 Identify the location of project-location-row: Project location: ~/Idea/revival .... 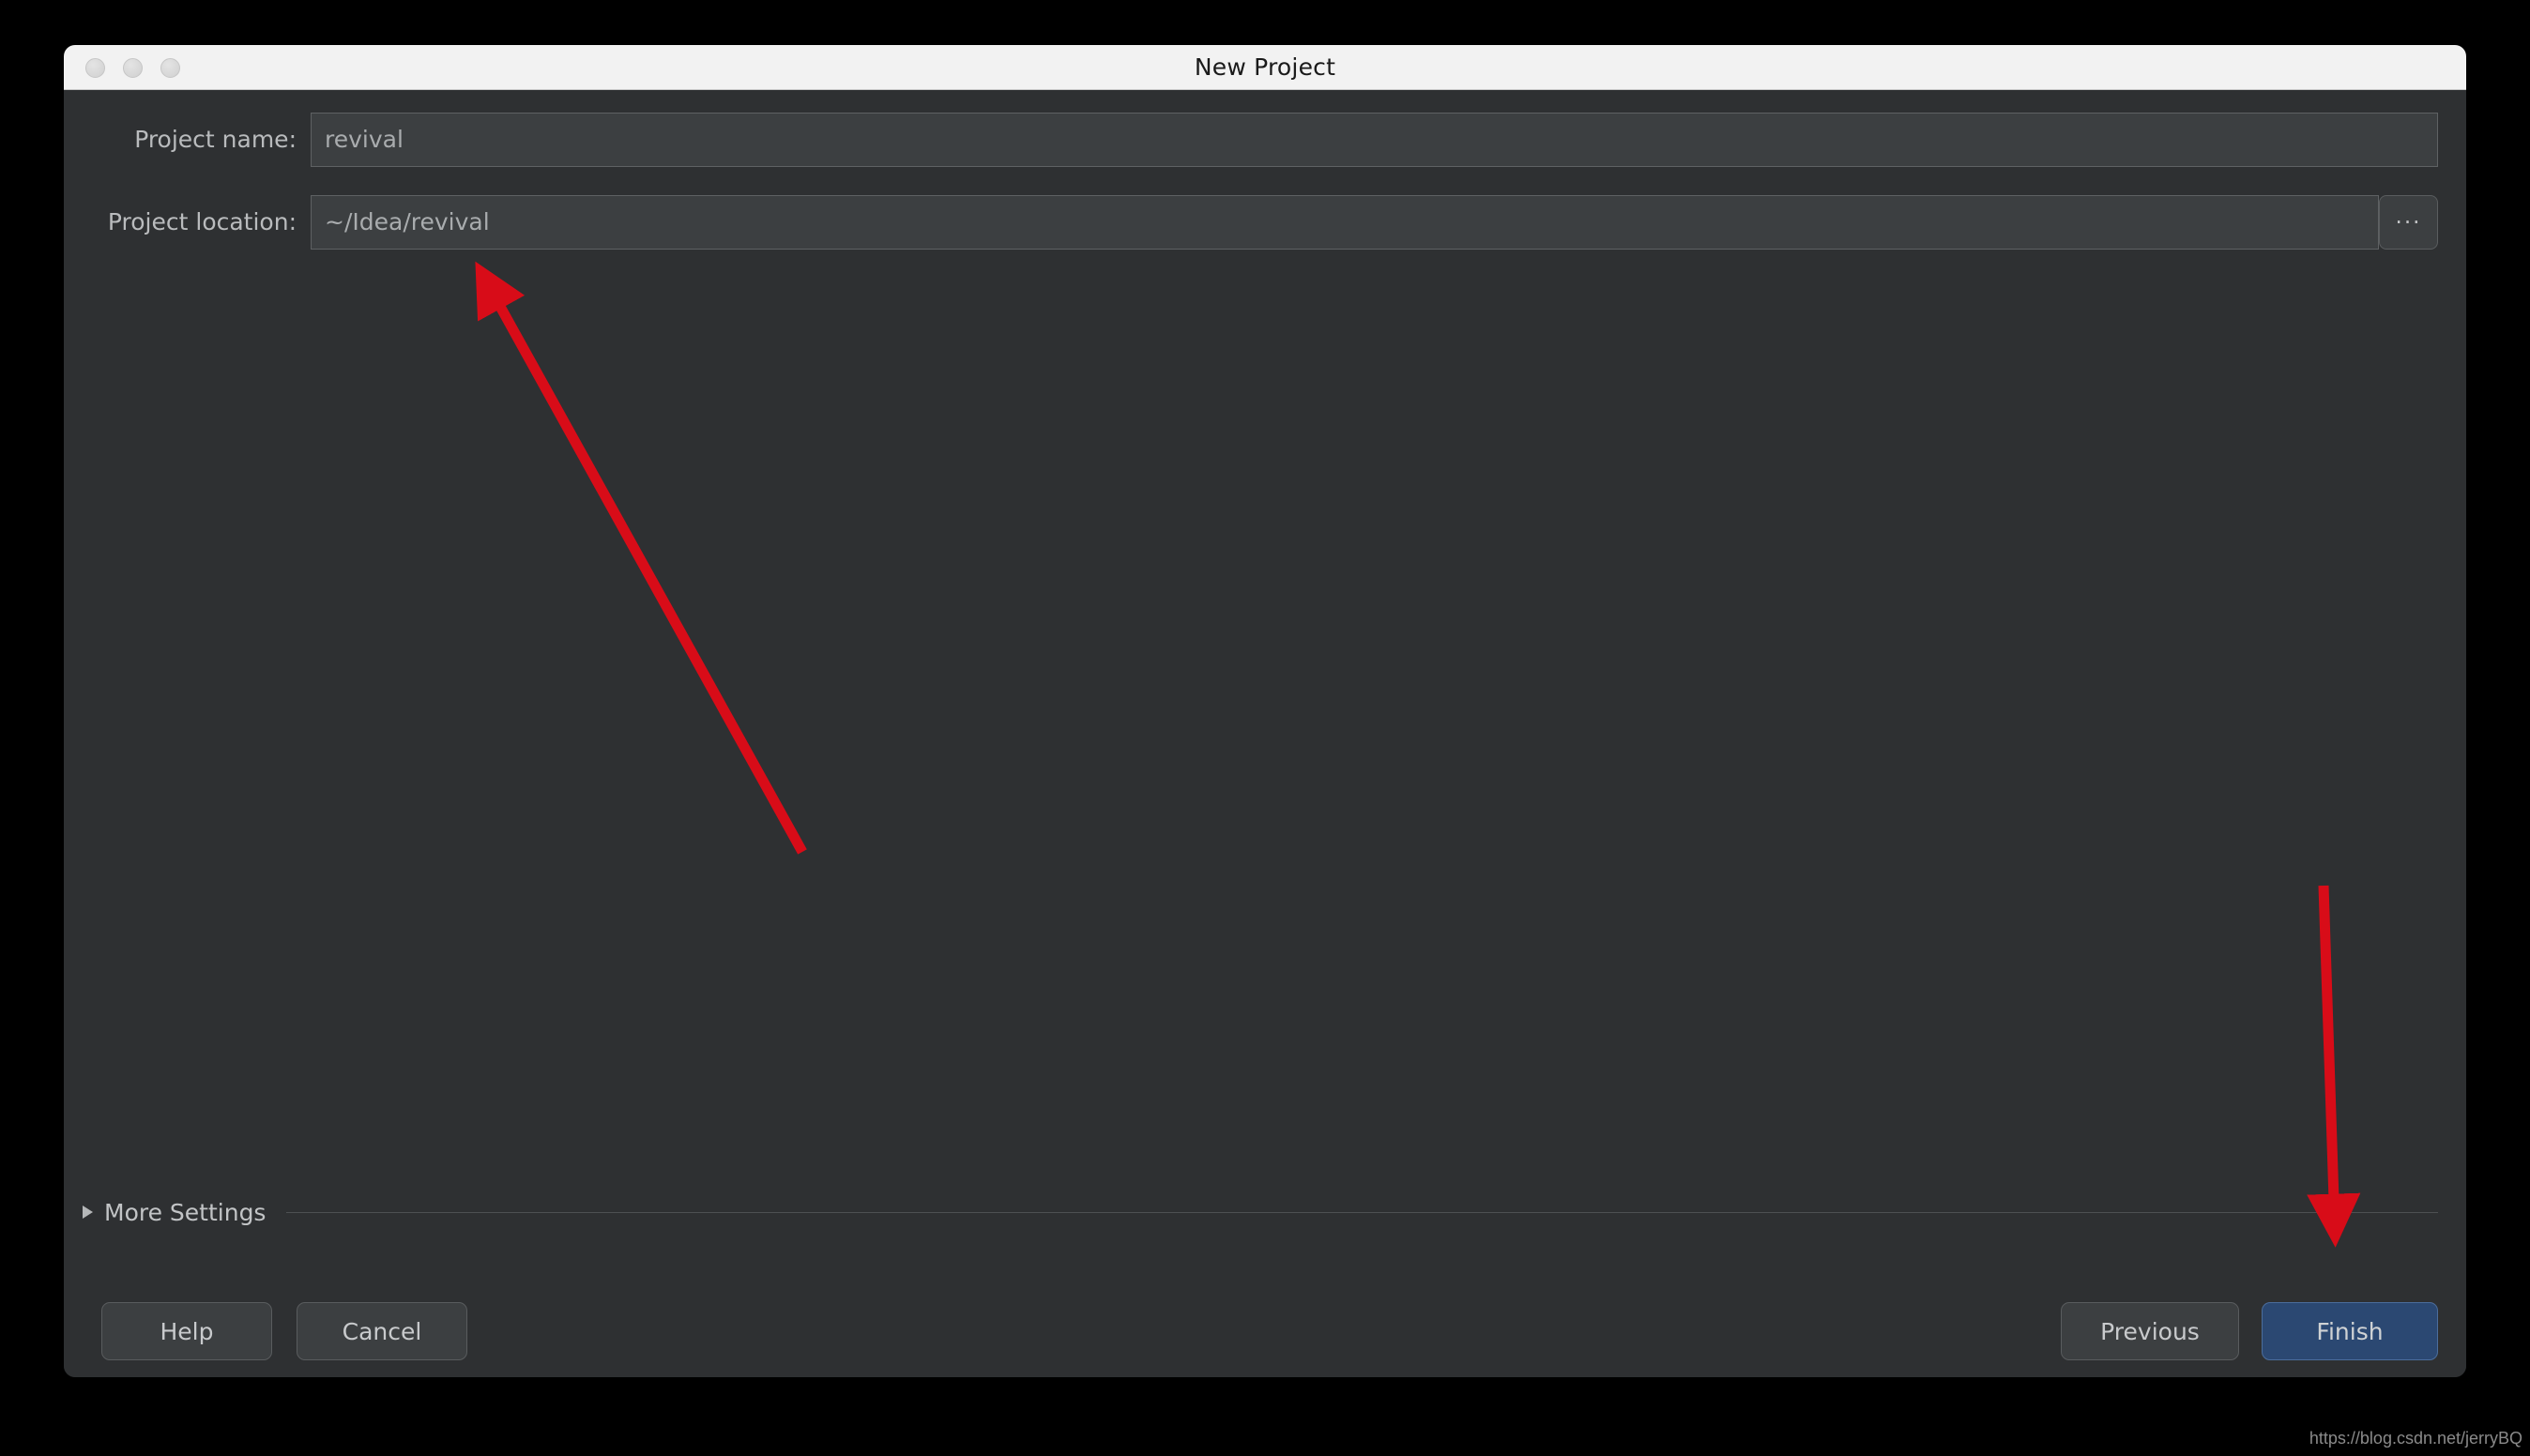
(1265, 222).